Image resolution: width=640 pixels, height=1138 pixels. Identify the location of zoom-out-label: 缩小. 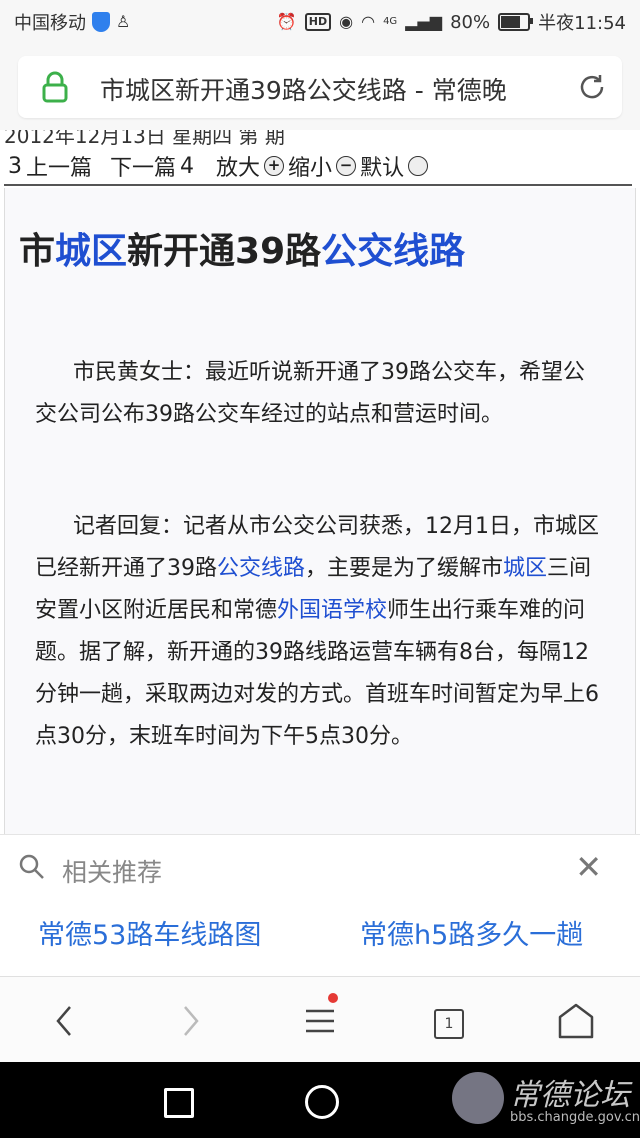
(310, 168).